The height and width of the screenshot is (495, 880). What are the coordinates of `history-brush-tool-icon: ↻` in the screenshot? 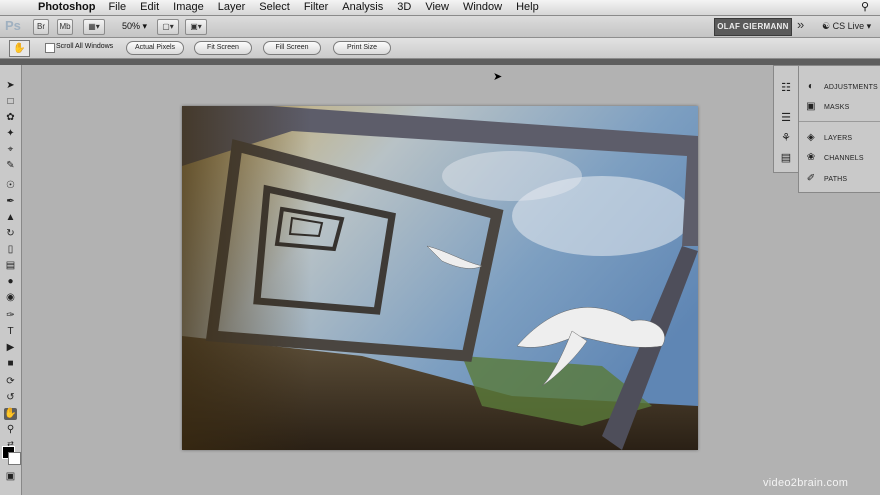 It's located at (10, 234).